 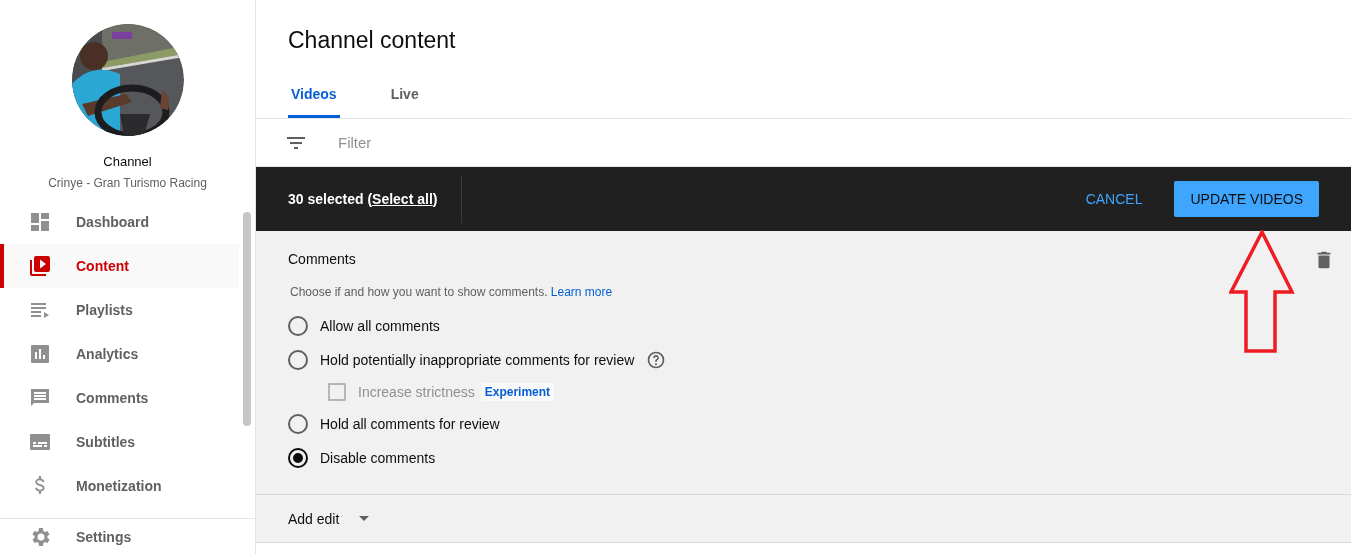 What do you see at coordinates (363, 199) in the screenshot?
I see `selection-summary: 30 selected (Select all)` at bounding box center [363, 199].